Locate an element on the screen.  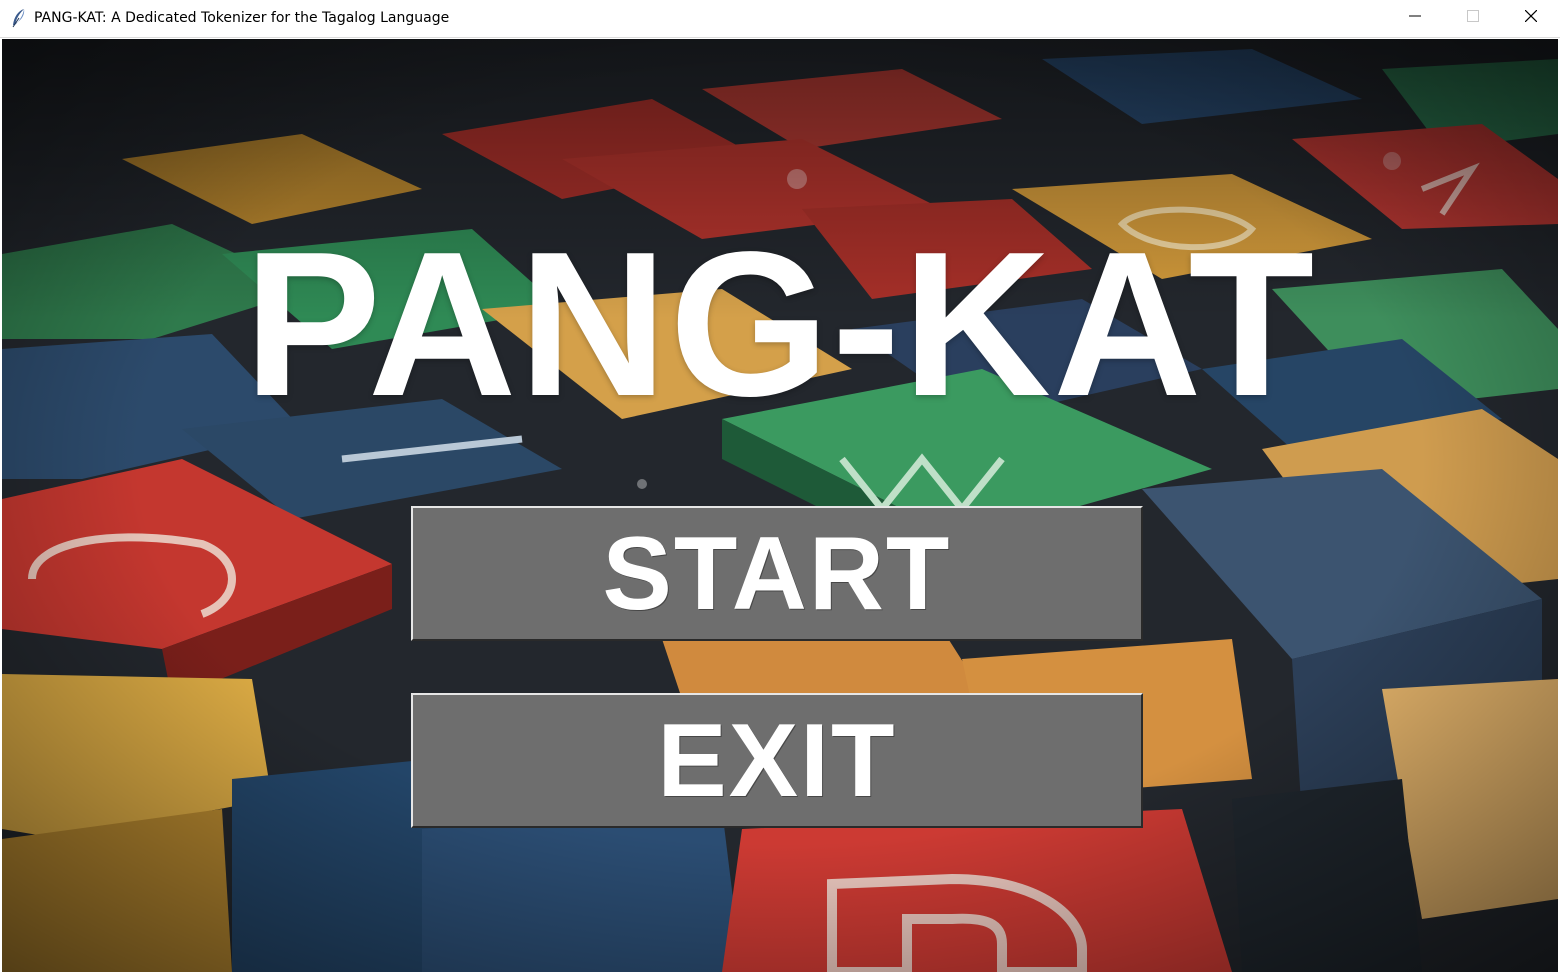
feather-icon is located at coordinates (19, 18).